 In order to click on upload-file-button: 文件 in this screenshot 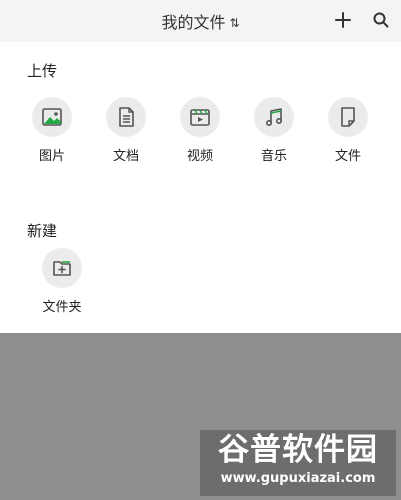, I will do `click(348, 130)`.